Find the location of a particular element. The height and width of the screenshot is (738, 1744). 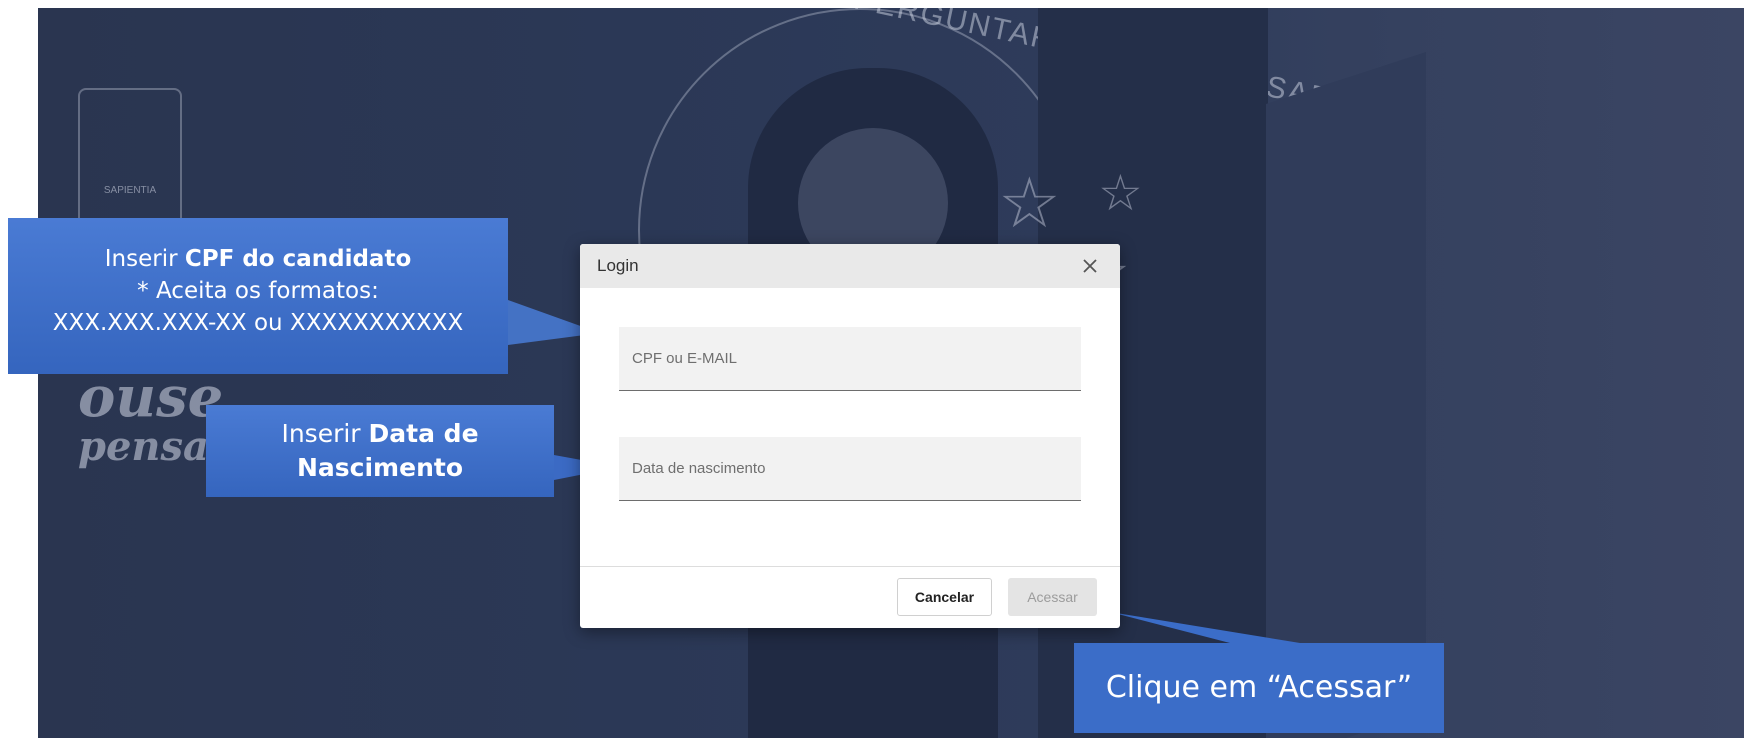

cpf-callout-line1: Inserir CPF do candidato is located at coordinates (258, 259).